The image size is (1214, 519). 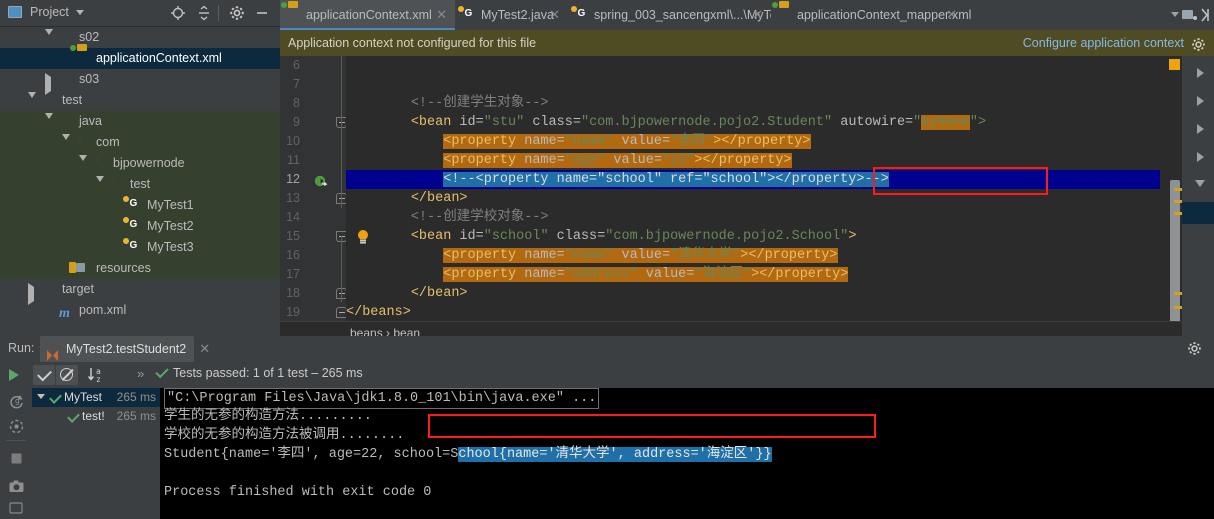 What do you see at coordinates (753, 217) in the screenshot?
I see `code-line-14: <!--创建学校对象-->` at bounding box center [753, 217].